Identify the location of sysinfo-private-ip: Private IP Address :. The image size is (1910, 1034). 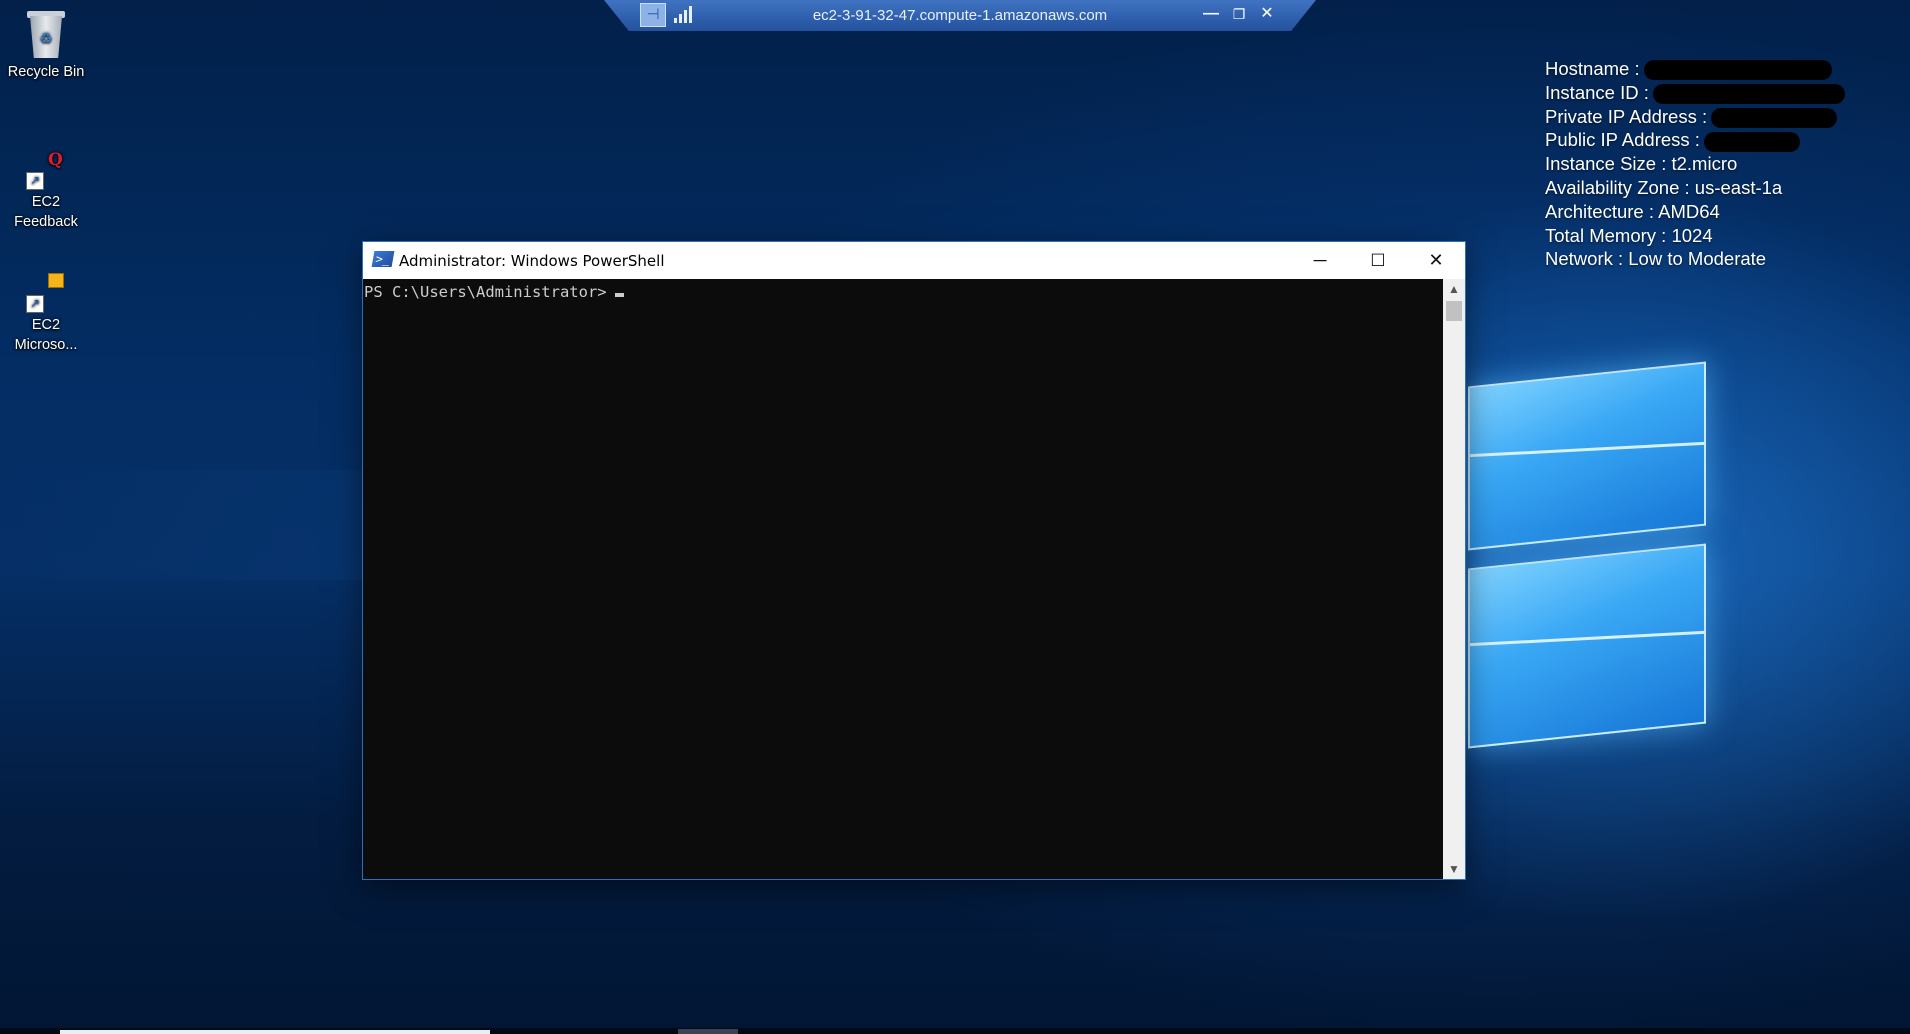
(1695, 117).